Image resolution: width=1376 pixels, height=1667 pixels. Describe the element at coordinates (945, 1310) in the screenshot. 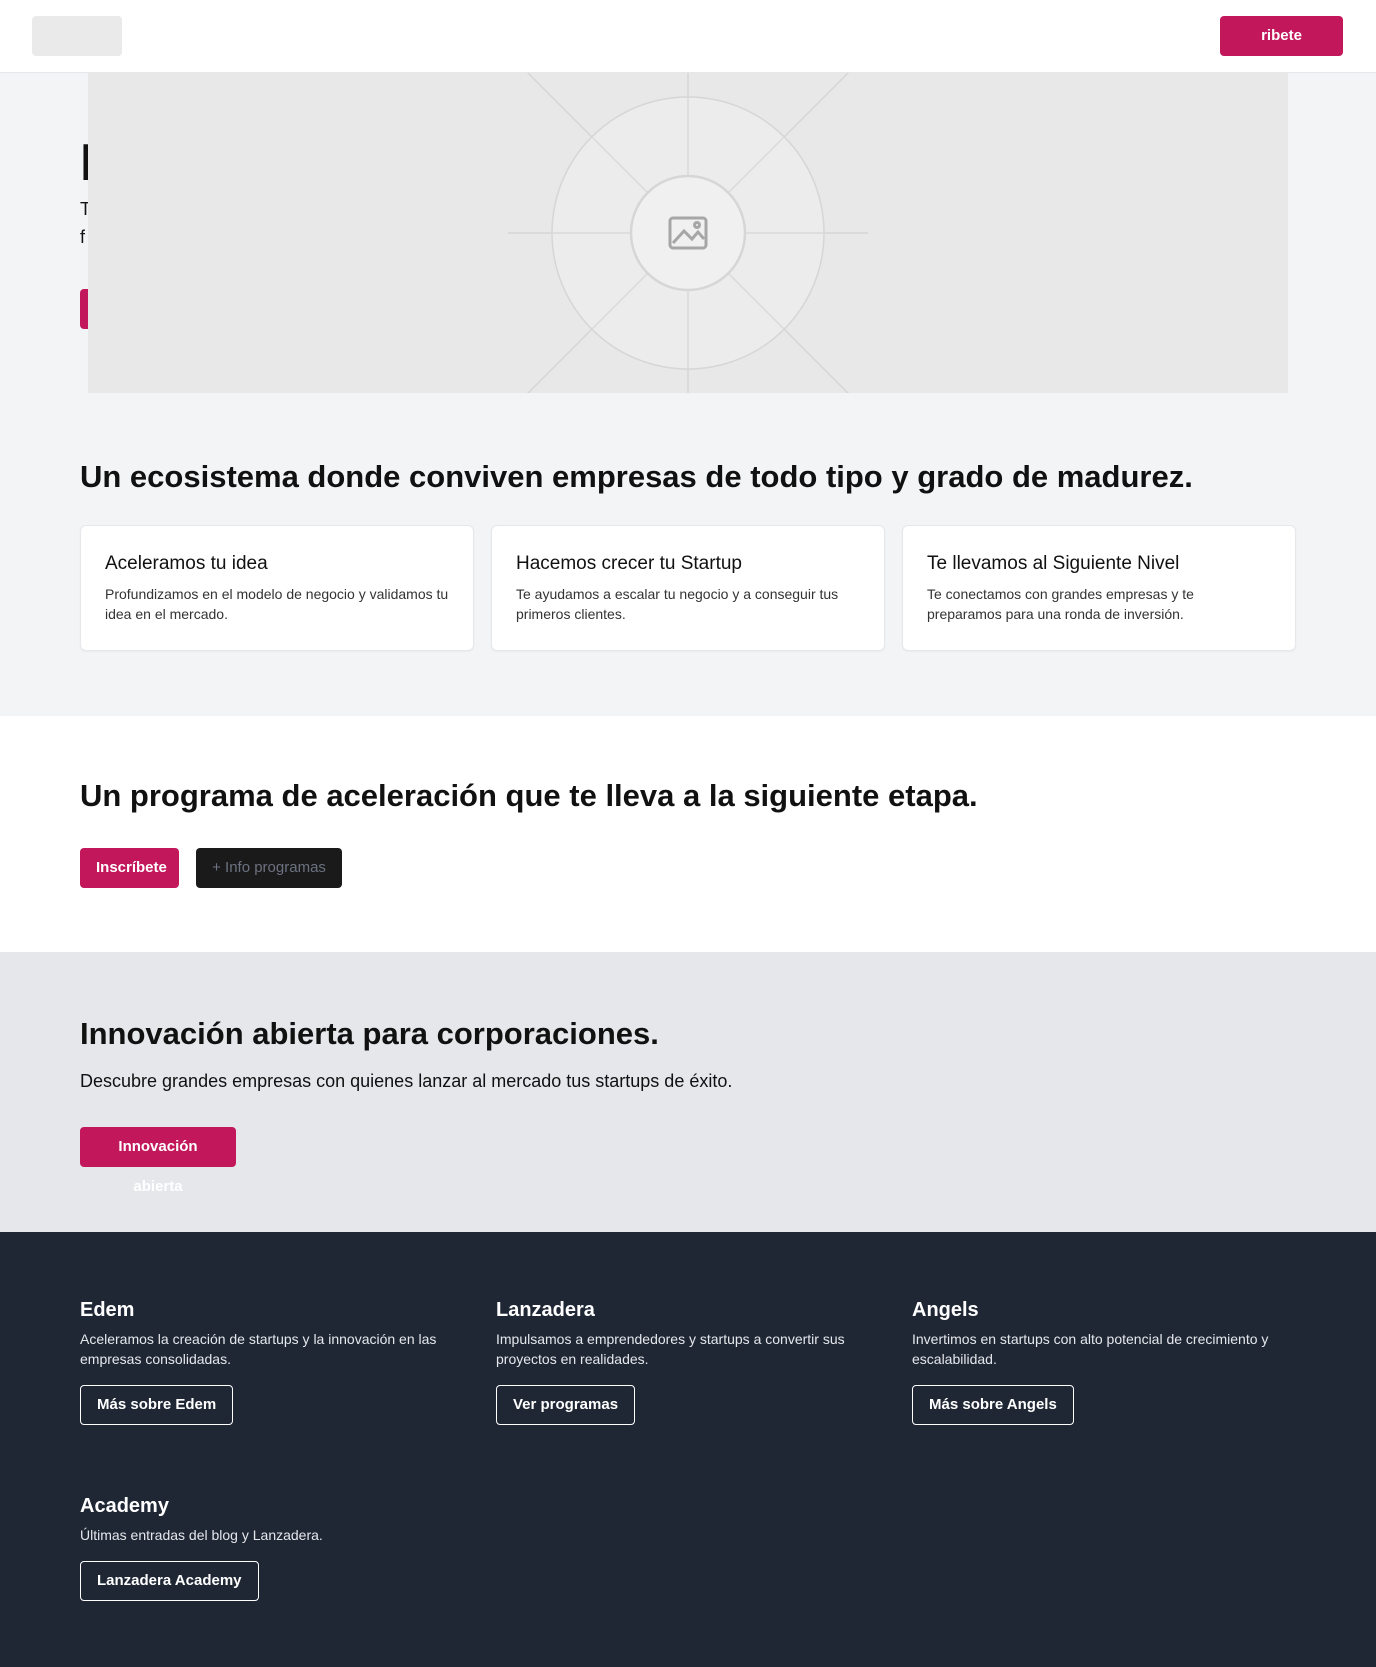

I see `footer-column-title: Angels` at that location.